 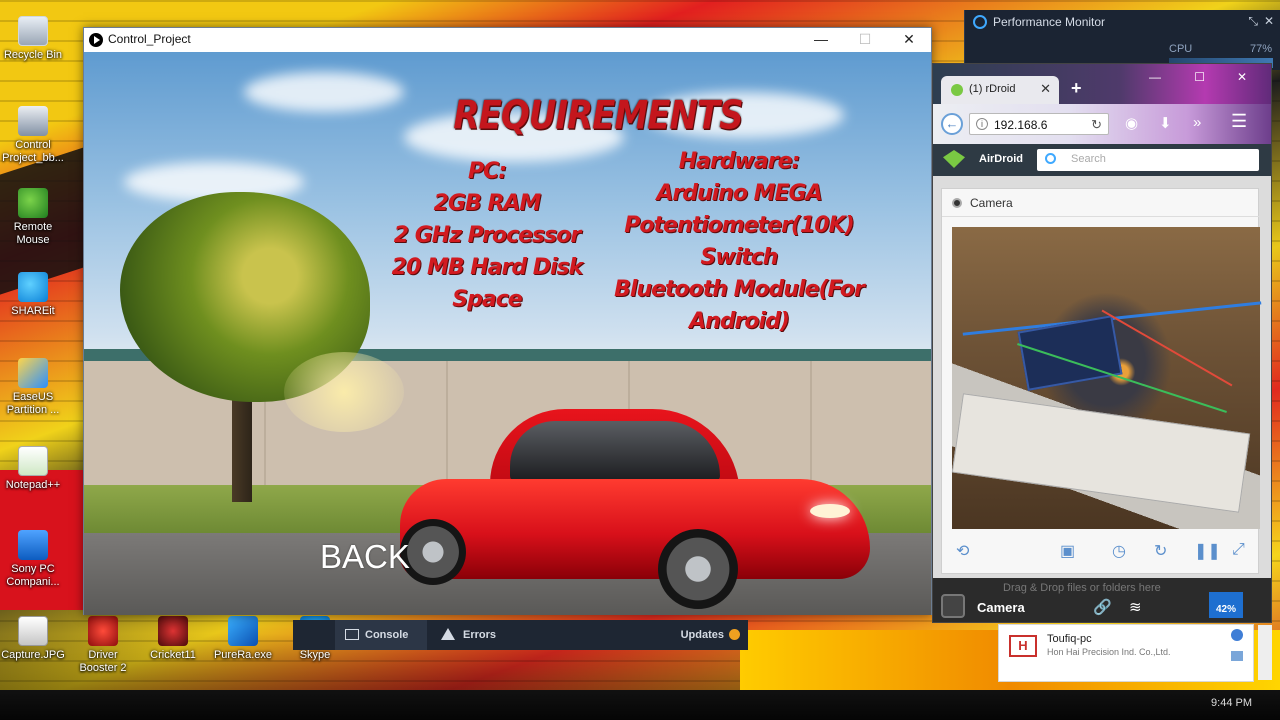 What do you see at coordinates (1021, 125) in the screenshot?
I see `address-bar-text: 192.168.6` at bounding box center [1021, 125].